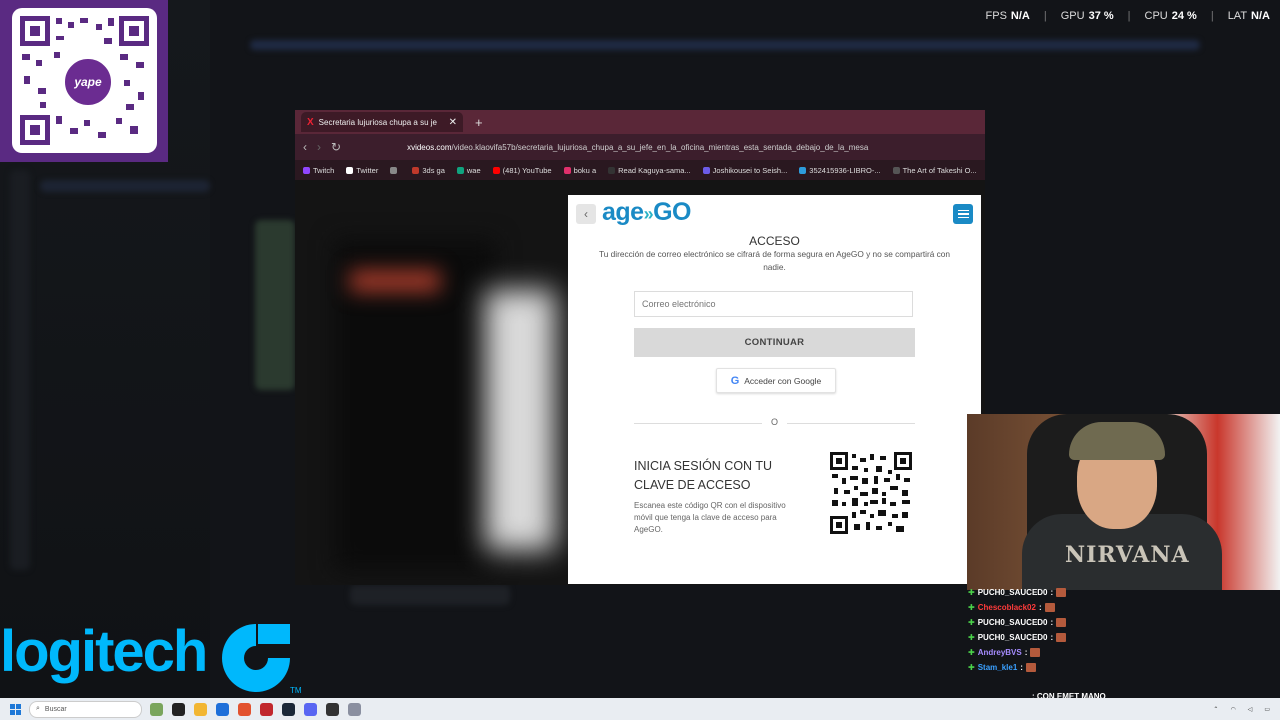 Image resolution: width=1280 pixels, height=720 pixels. I want to click on hamburger-menu-icon, so click(963, 214).